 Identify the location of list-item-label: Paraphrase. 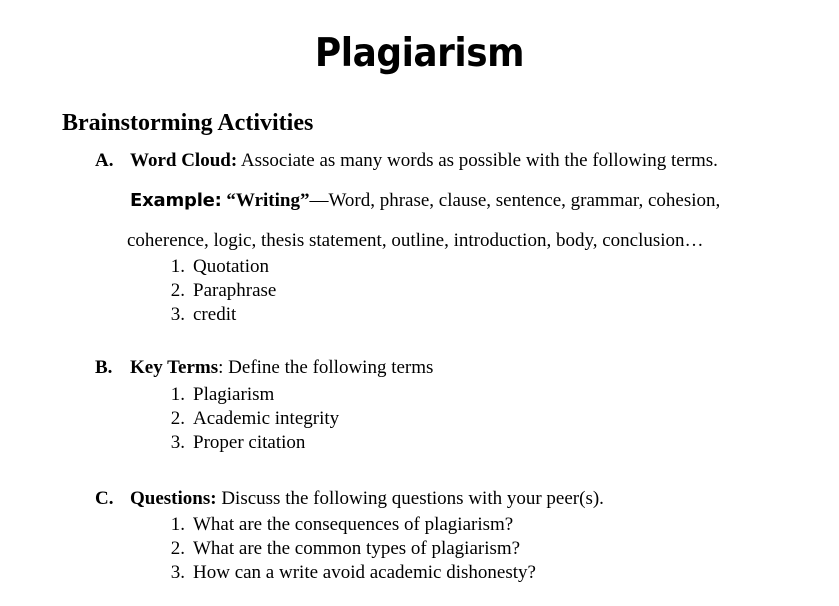
(235, 290).